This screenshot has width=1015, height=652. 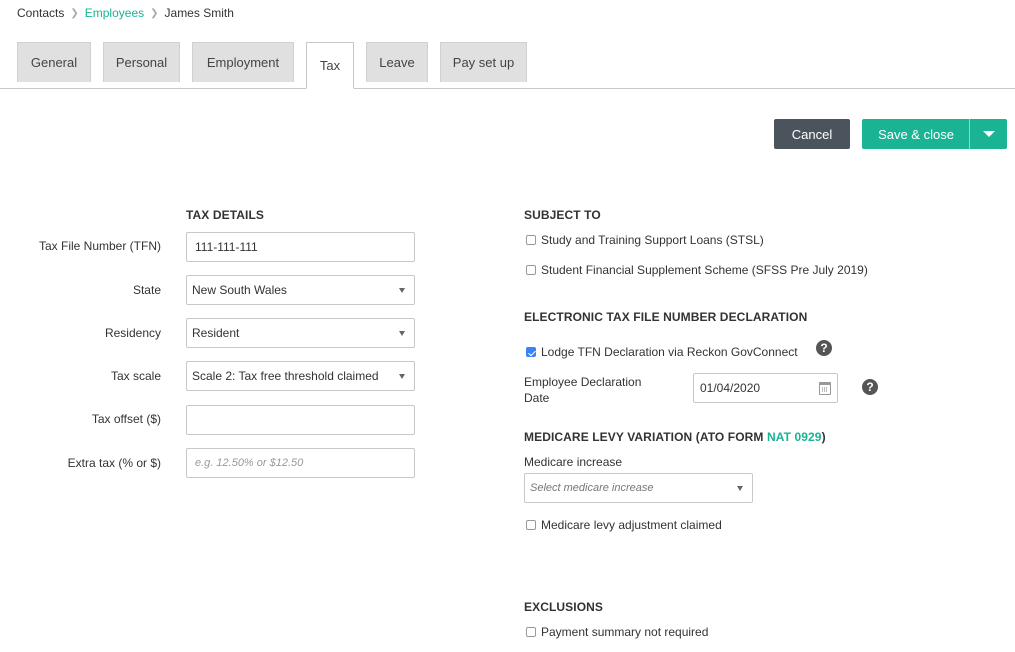 What do you see at coordinates (99, 246) in the screenshot?
I see `tfn-label: Tax File Number (TFN)` at bounding box center [99, 246].